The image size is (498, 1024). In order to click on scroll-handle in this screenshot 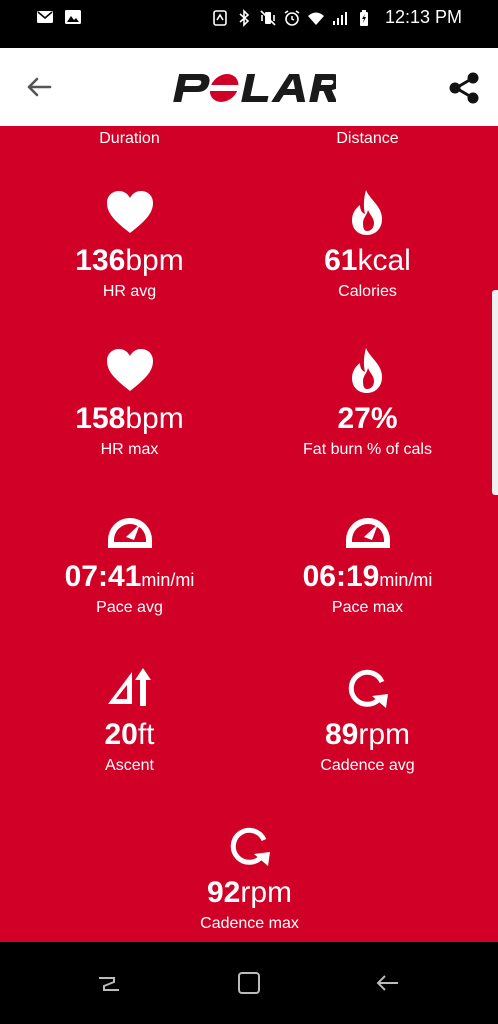, I will do `click(495, 392)`.